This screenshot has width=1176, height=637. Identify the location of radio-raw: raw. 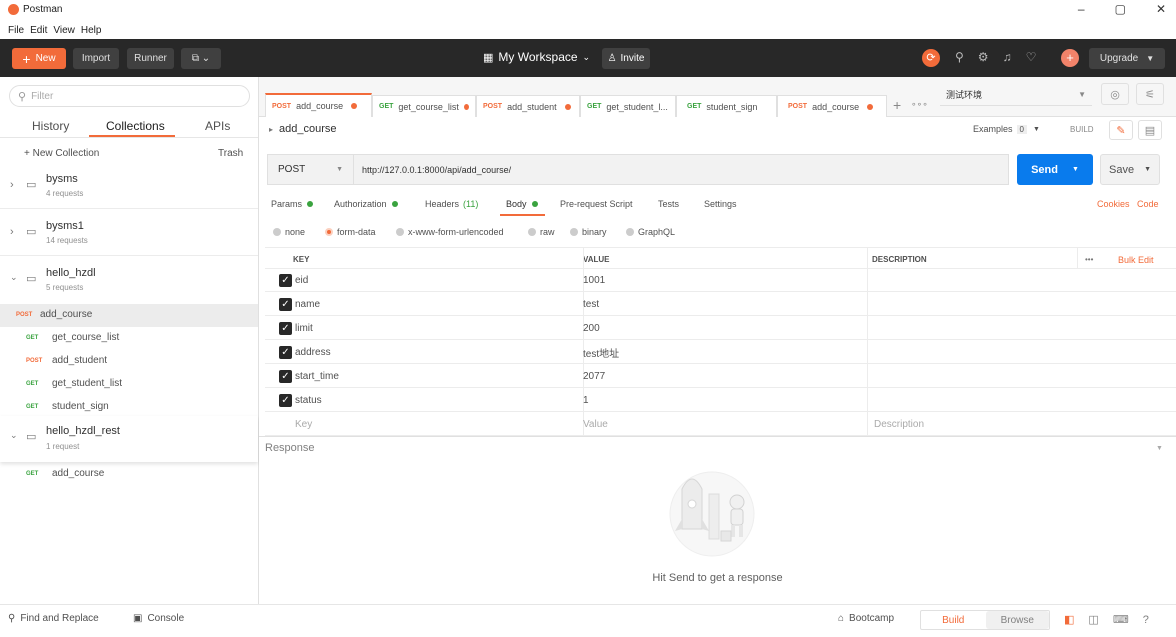
(541, 232).